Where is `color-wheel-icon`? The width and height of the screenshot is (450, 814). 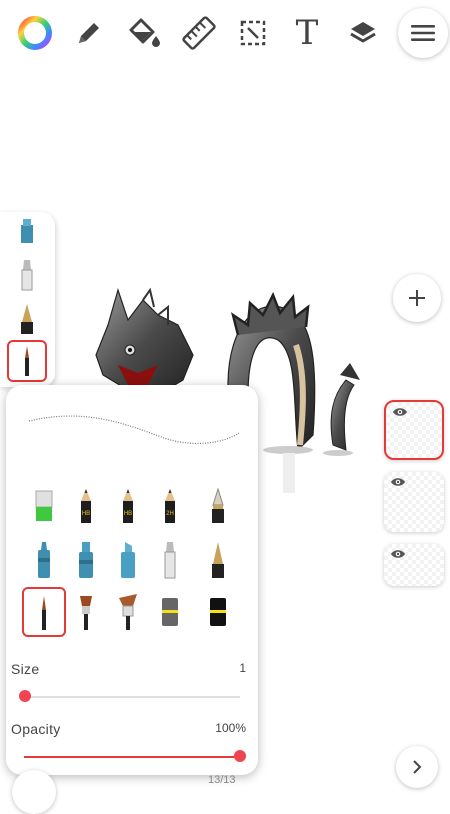 color-wheel-icon is located at coordinates (35, 33).